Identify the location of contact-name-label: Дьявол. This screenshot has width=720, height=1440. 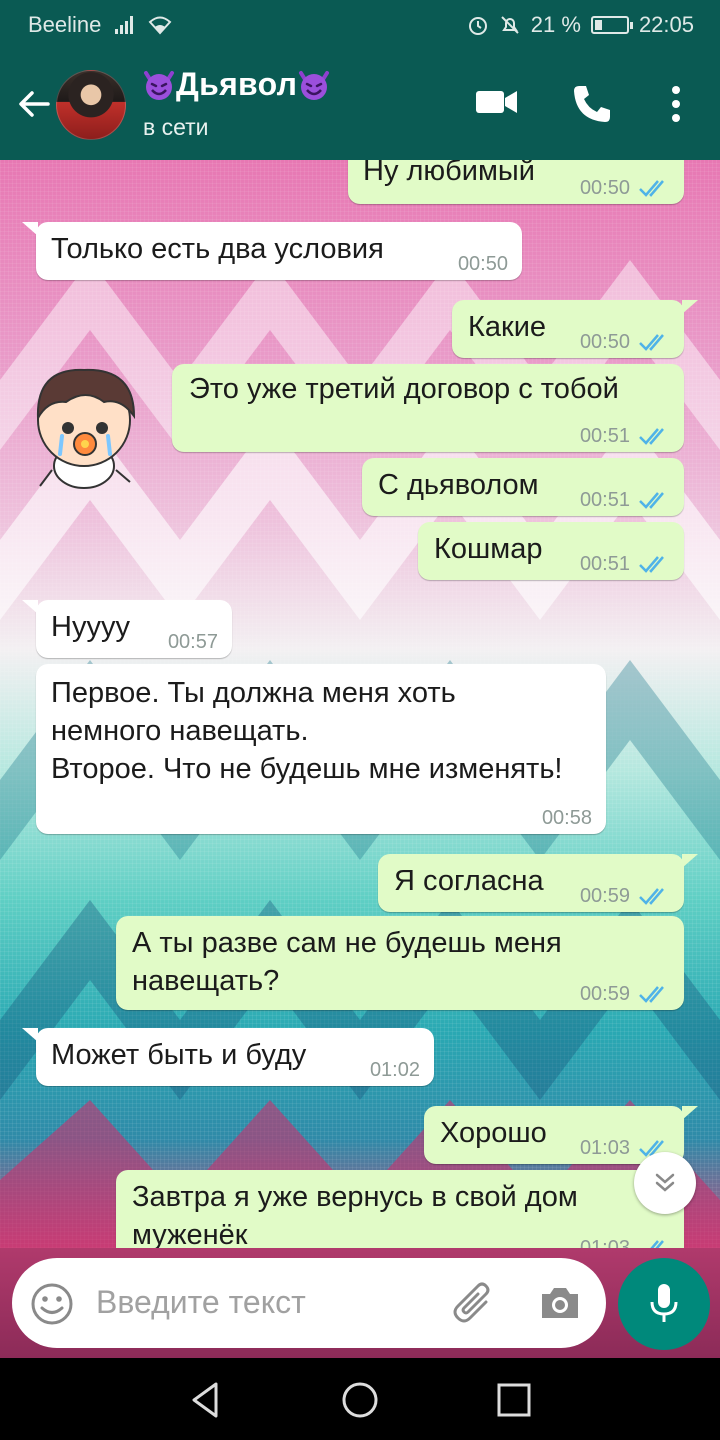
(237, 84).